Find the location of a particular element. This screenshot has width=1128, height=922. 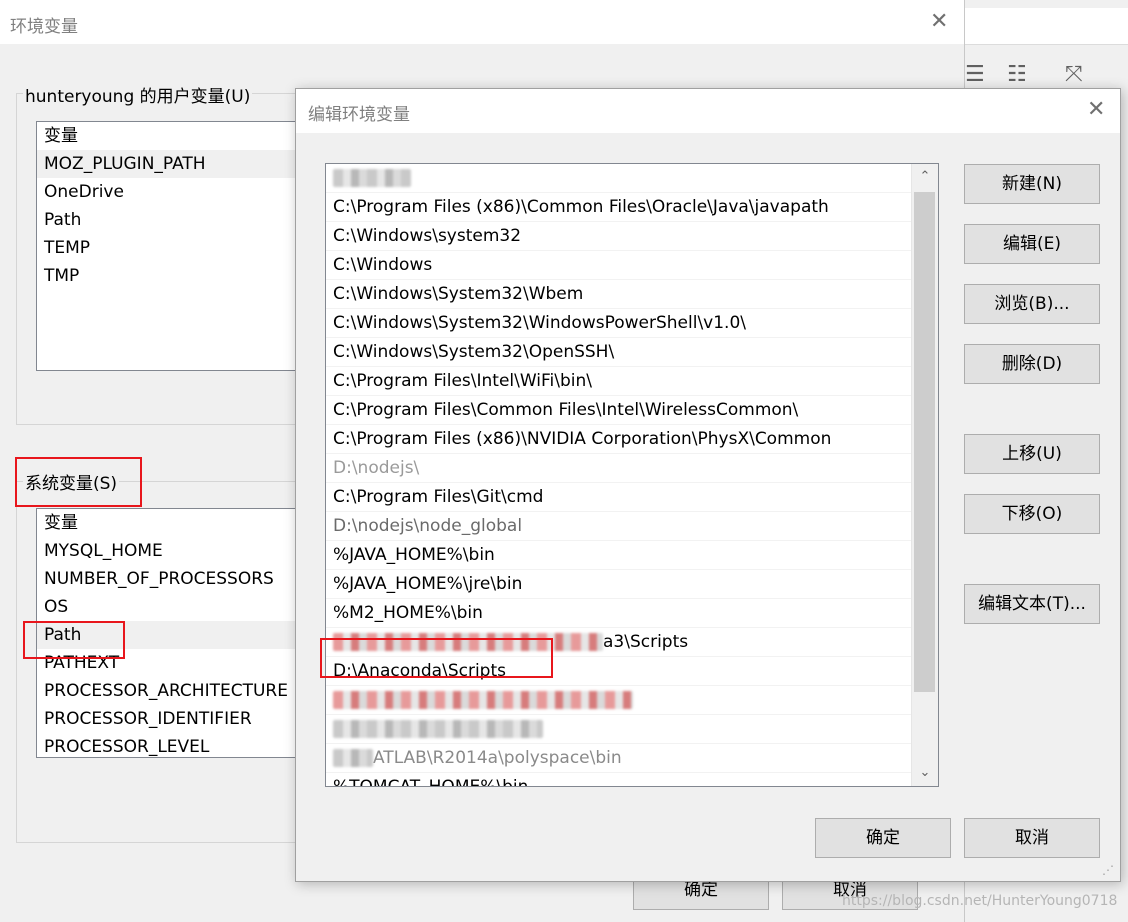

new-button: 新建(N) is located at coordinates (1032, 184).